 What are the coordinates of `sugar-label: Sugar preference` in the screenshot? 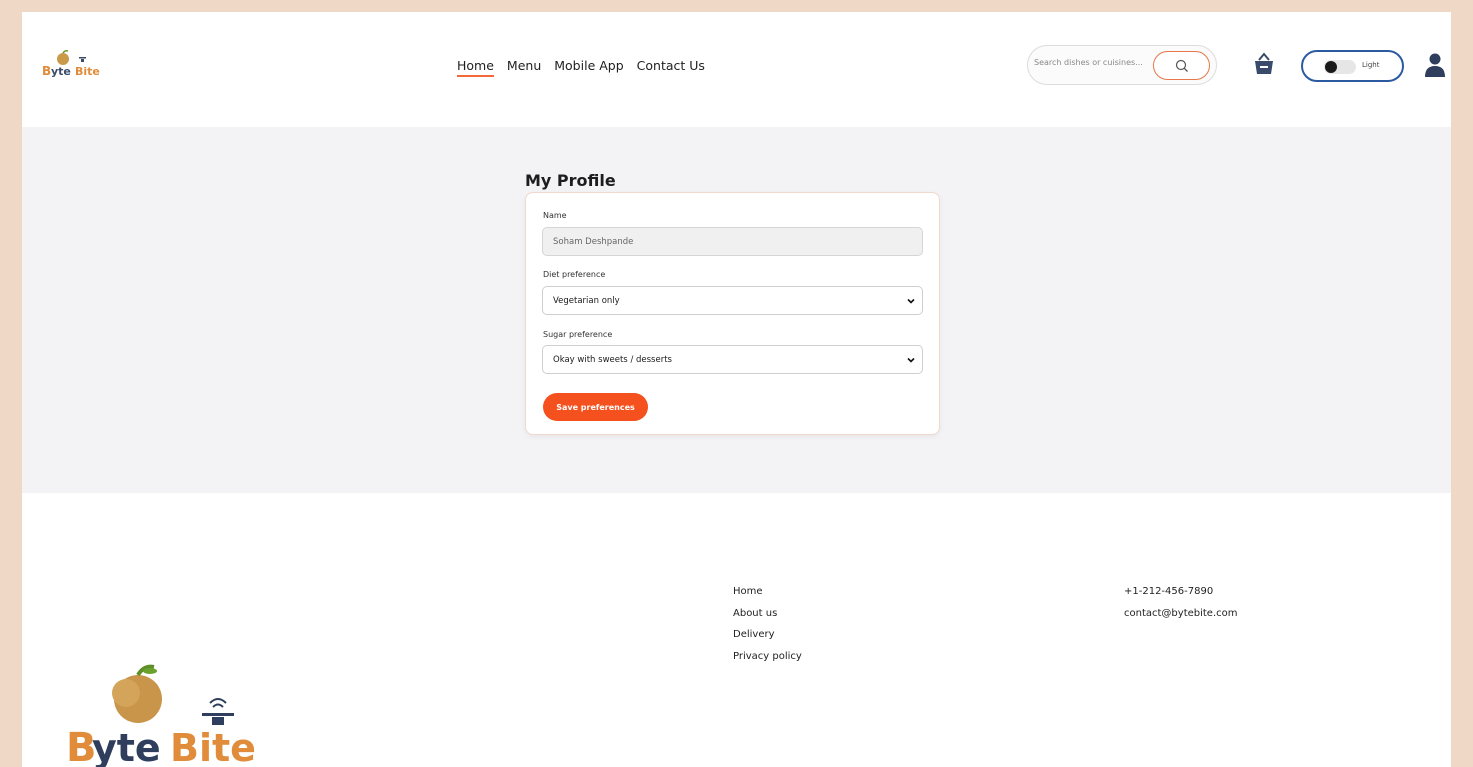 It's located at (578, 334).